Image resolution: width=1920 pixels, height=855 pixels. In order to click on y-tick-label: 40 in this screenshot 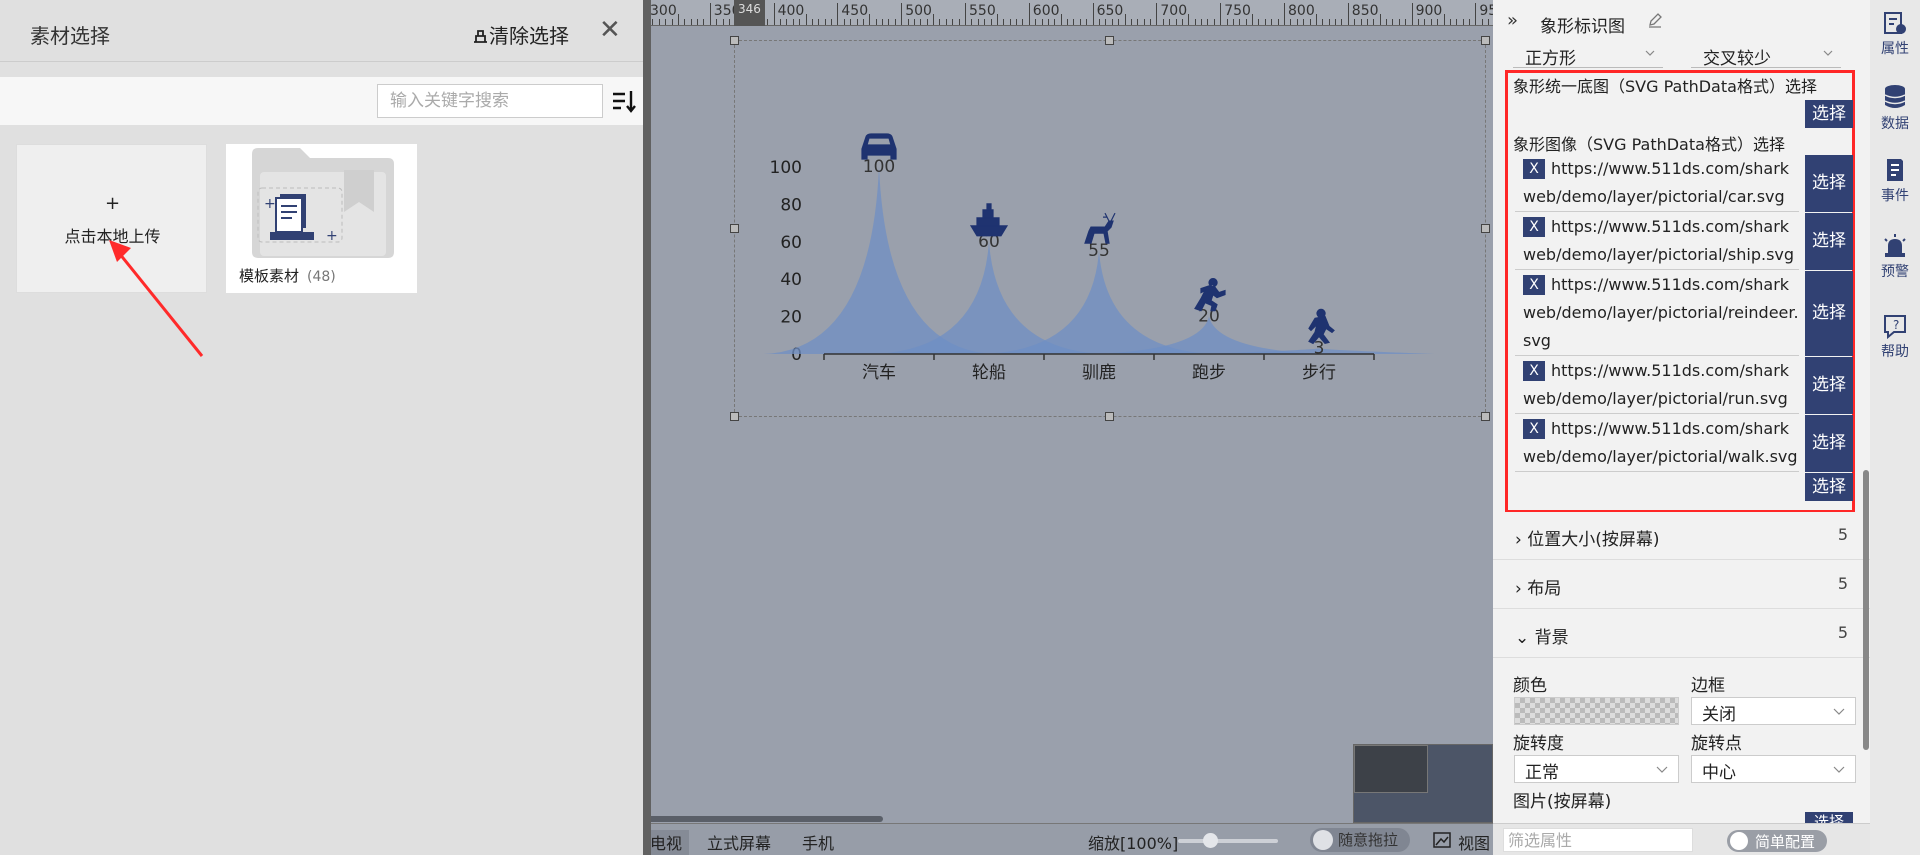, I will do `click(791, 280)`.